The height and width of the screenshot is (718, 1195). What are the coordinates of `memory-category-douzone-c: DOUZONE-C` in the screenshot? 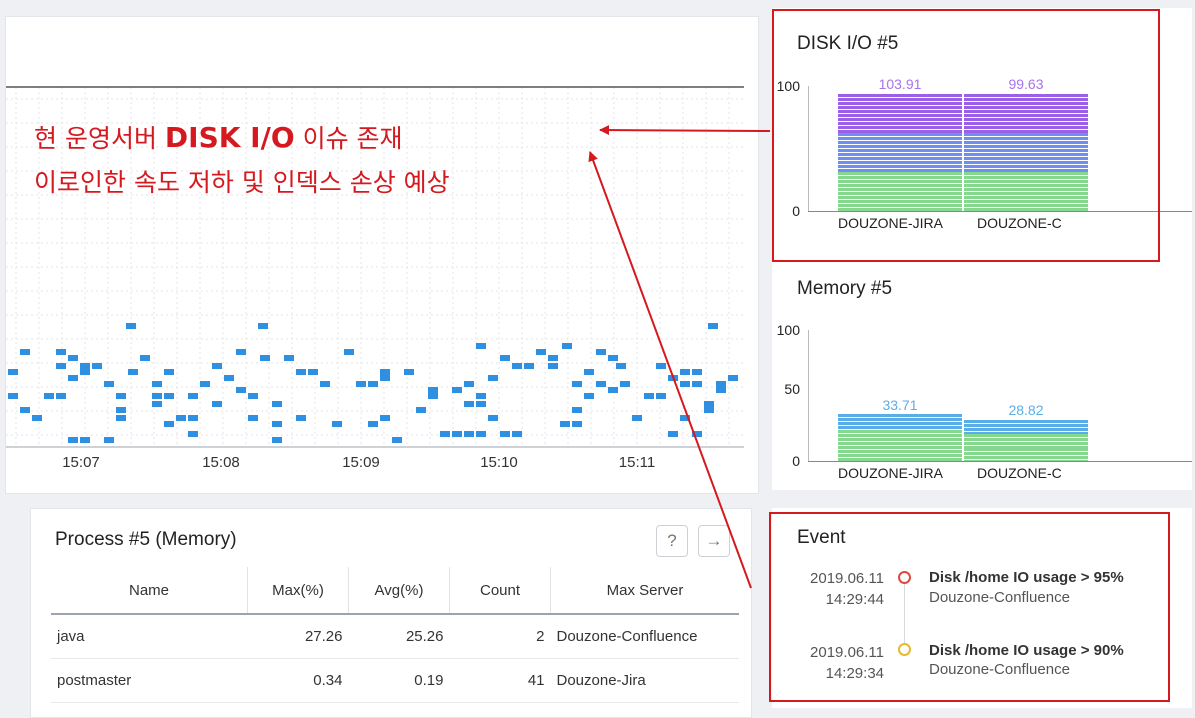 It's located at (1019, 473).